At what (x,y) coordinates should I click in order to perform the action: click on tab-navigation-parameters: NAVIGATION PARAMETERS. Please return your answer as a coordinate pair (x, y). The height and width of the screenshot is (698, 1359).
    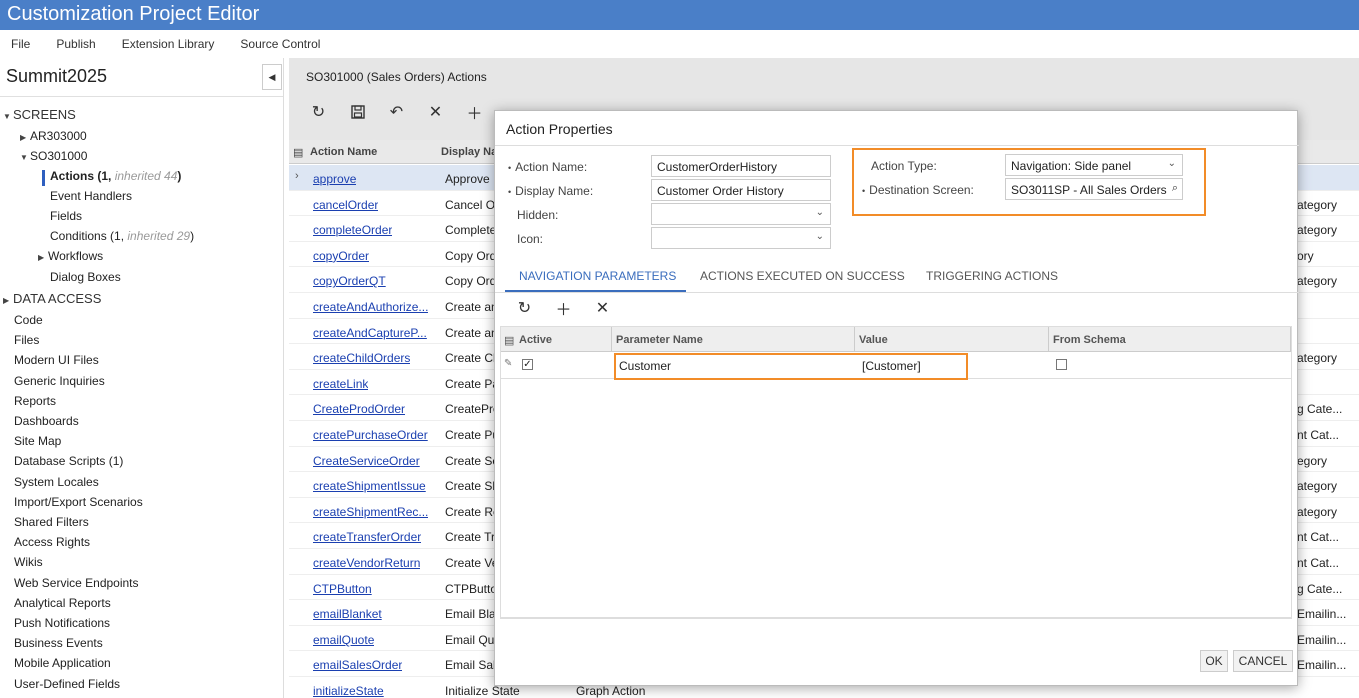
    Looking at the image, I should click on (597, 276).